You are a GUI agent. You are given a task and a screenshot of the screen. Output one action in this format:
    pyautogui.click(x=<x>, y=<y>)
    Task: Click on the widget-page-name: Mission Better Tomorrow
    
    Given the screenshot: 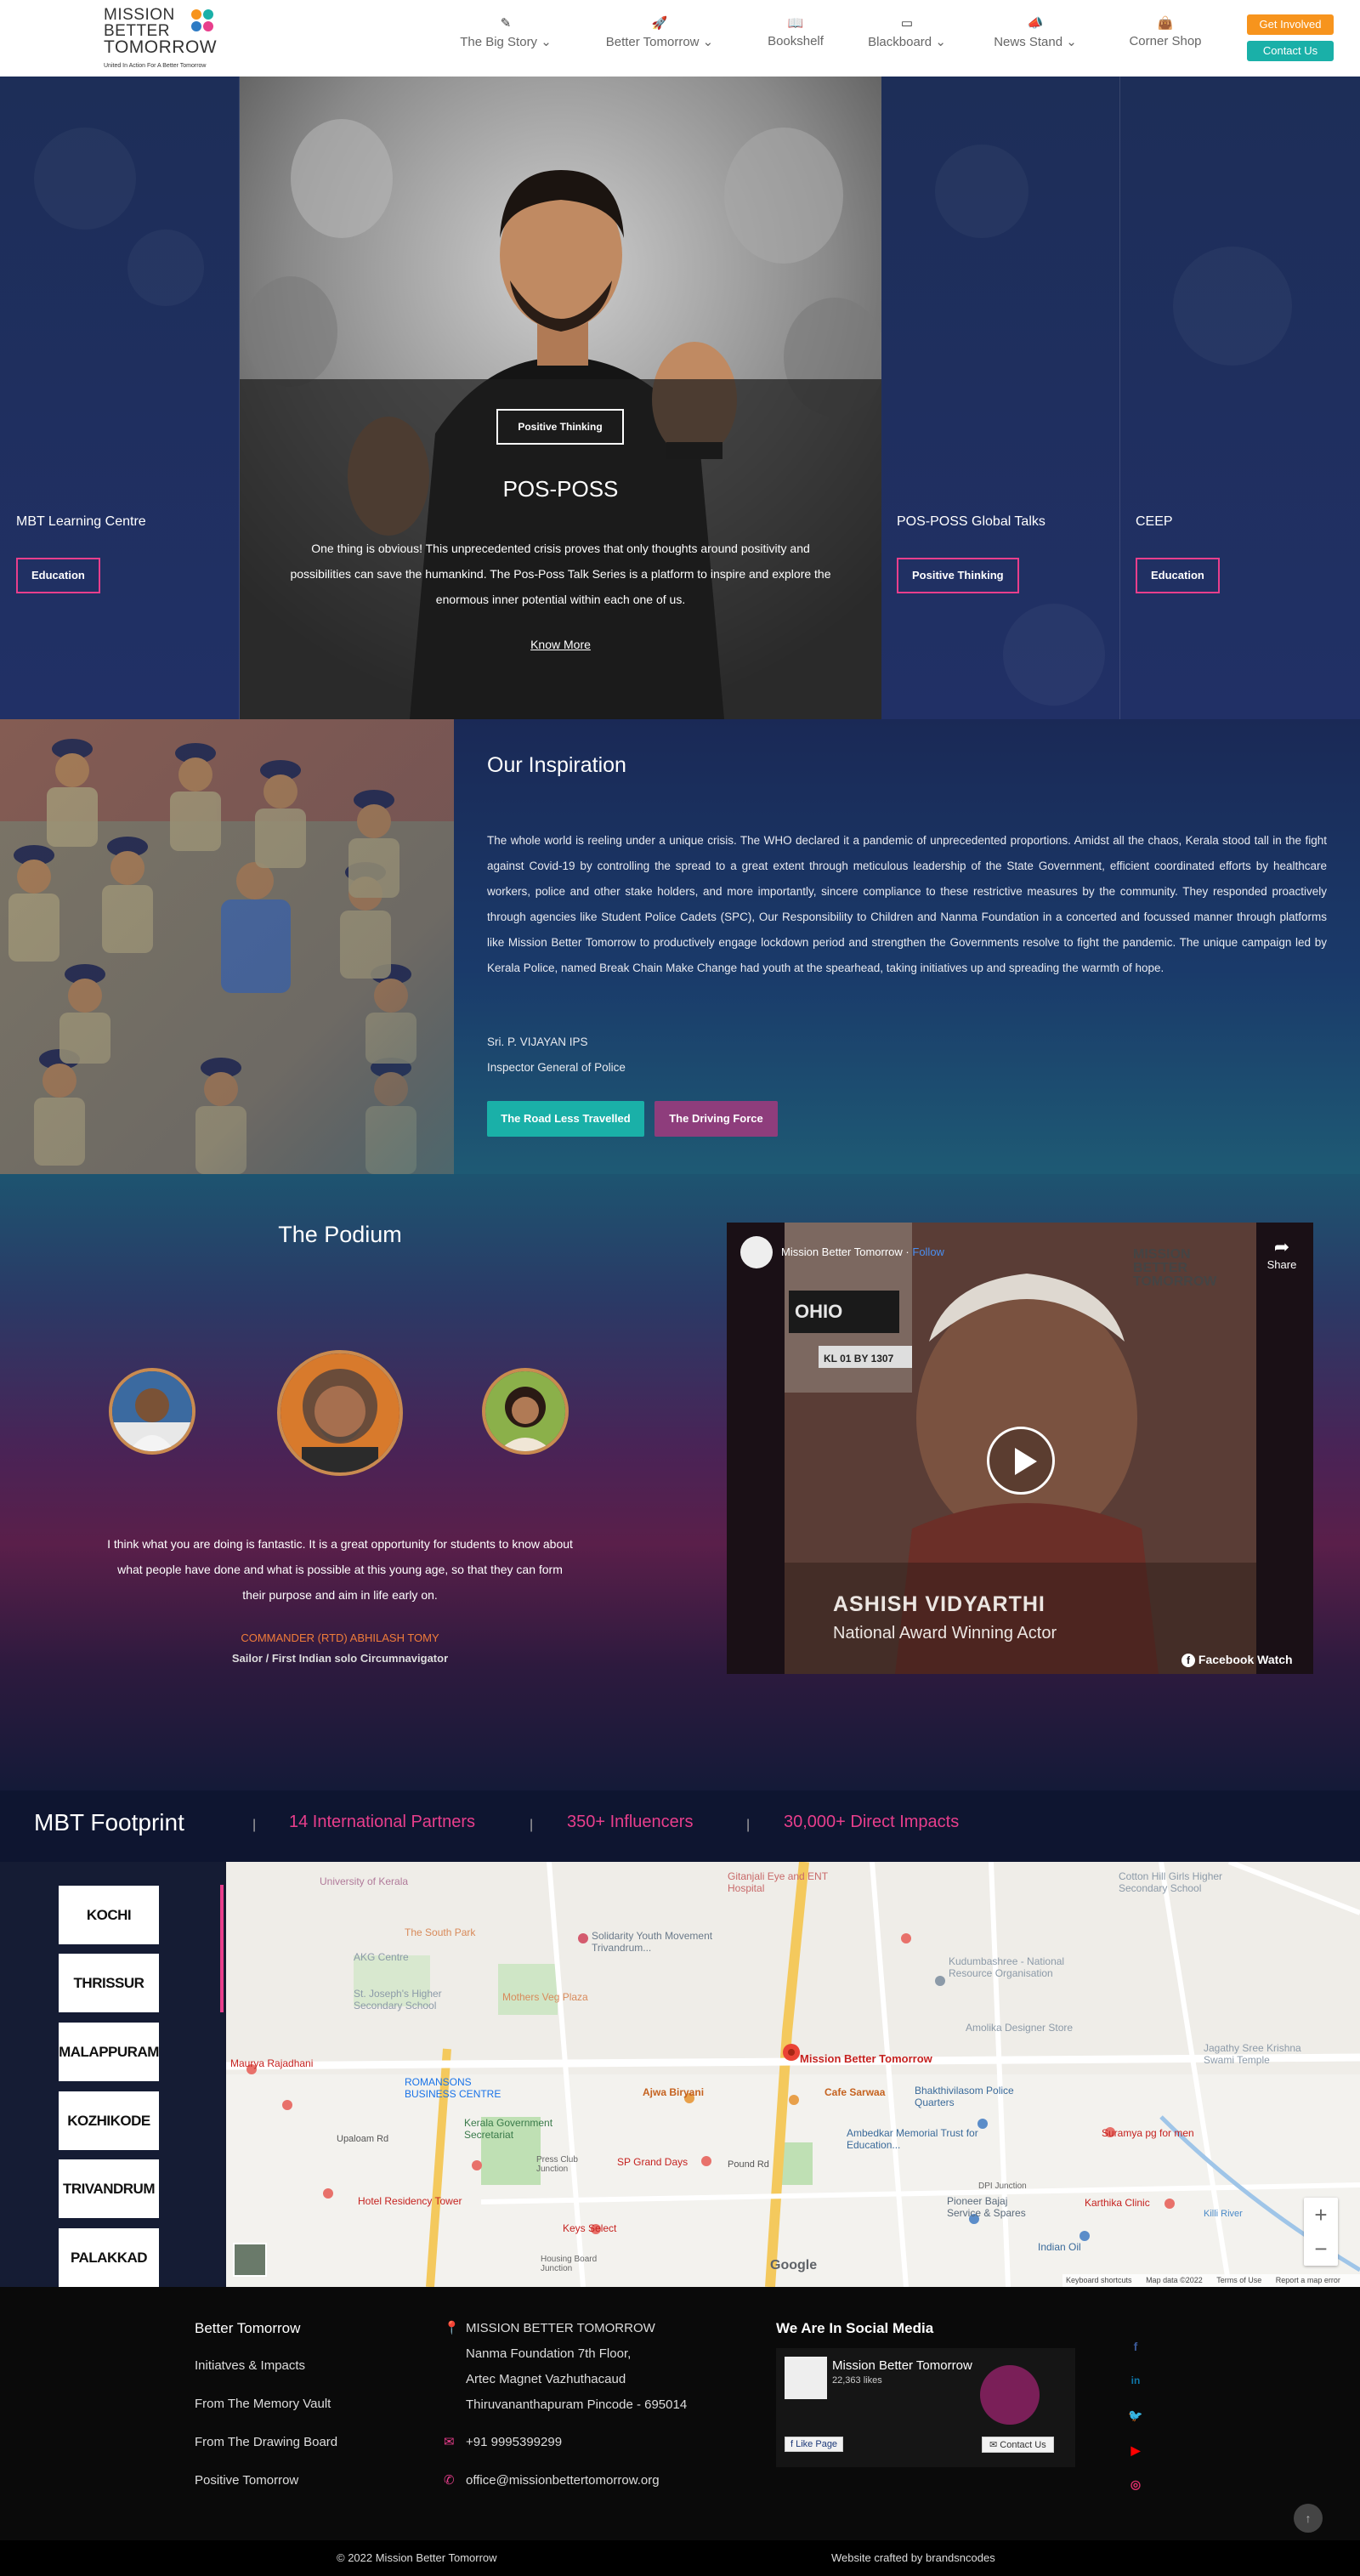 What is the action you would take?
    pyautogui.click(x=902, y=2366)
    